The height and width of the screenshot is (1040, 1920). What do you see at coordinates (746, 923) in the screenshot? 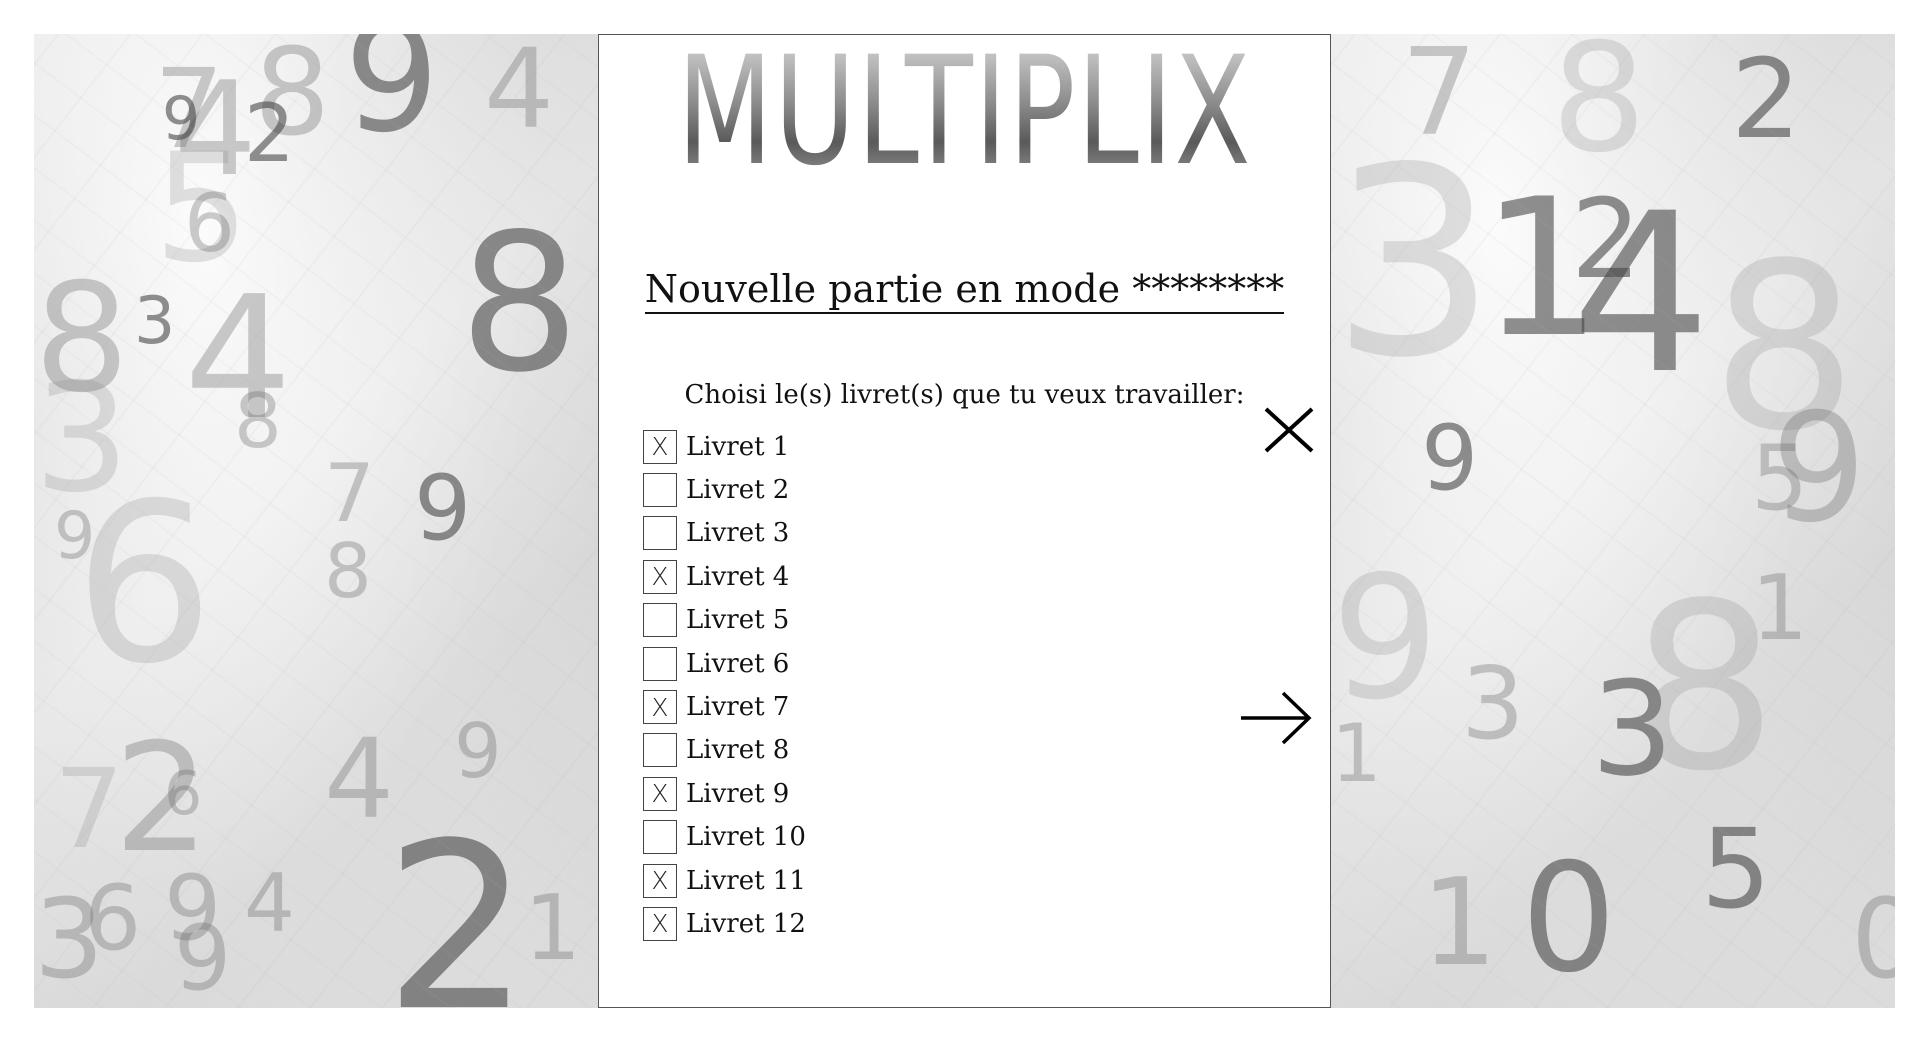
I see `livret-label: Livret 12` at bounding box center [746, 923].